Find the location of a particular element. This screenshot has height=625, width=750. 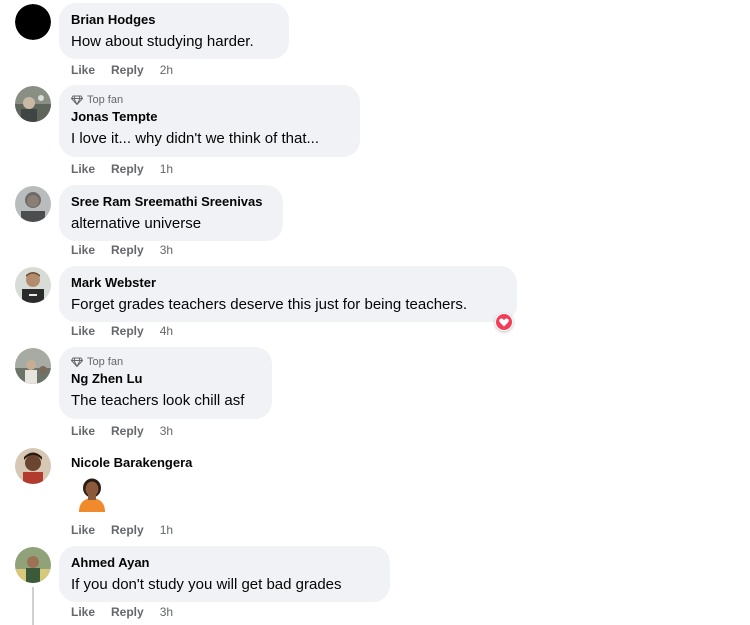

comment-author: Ng Zhen Lu is located at coordinates (165, 379).